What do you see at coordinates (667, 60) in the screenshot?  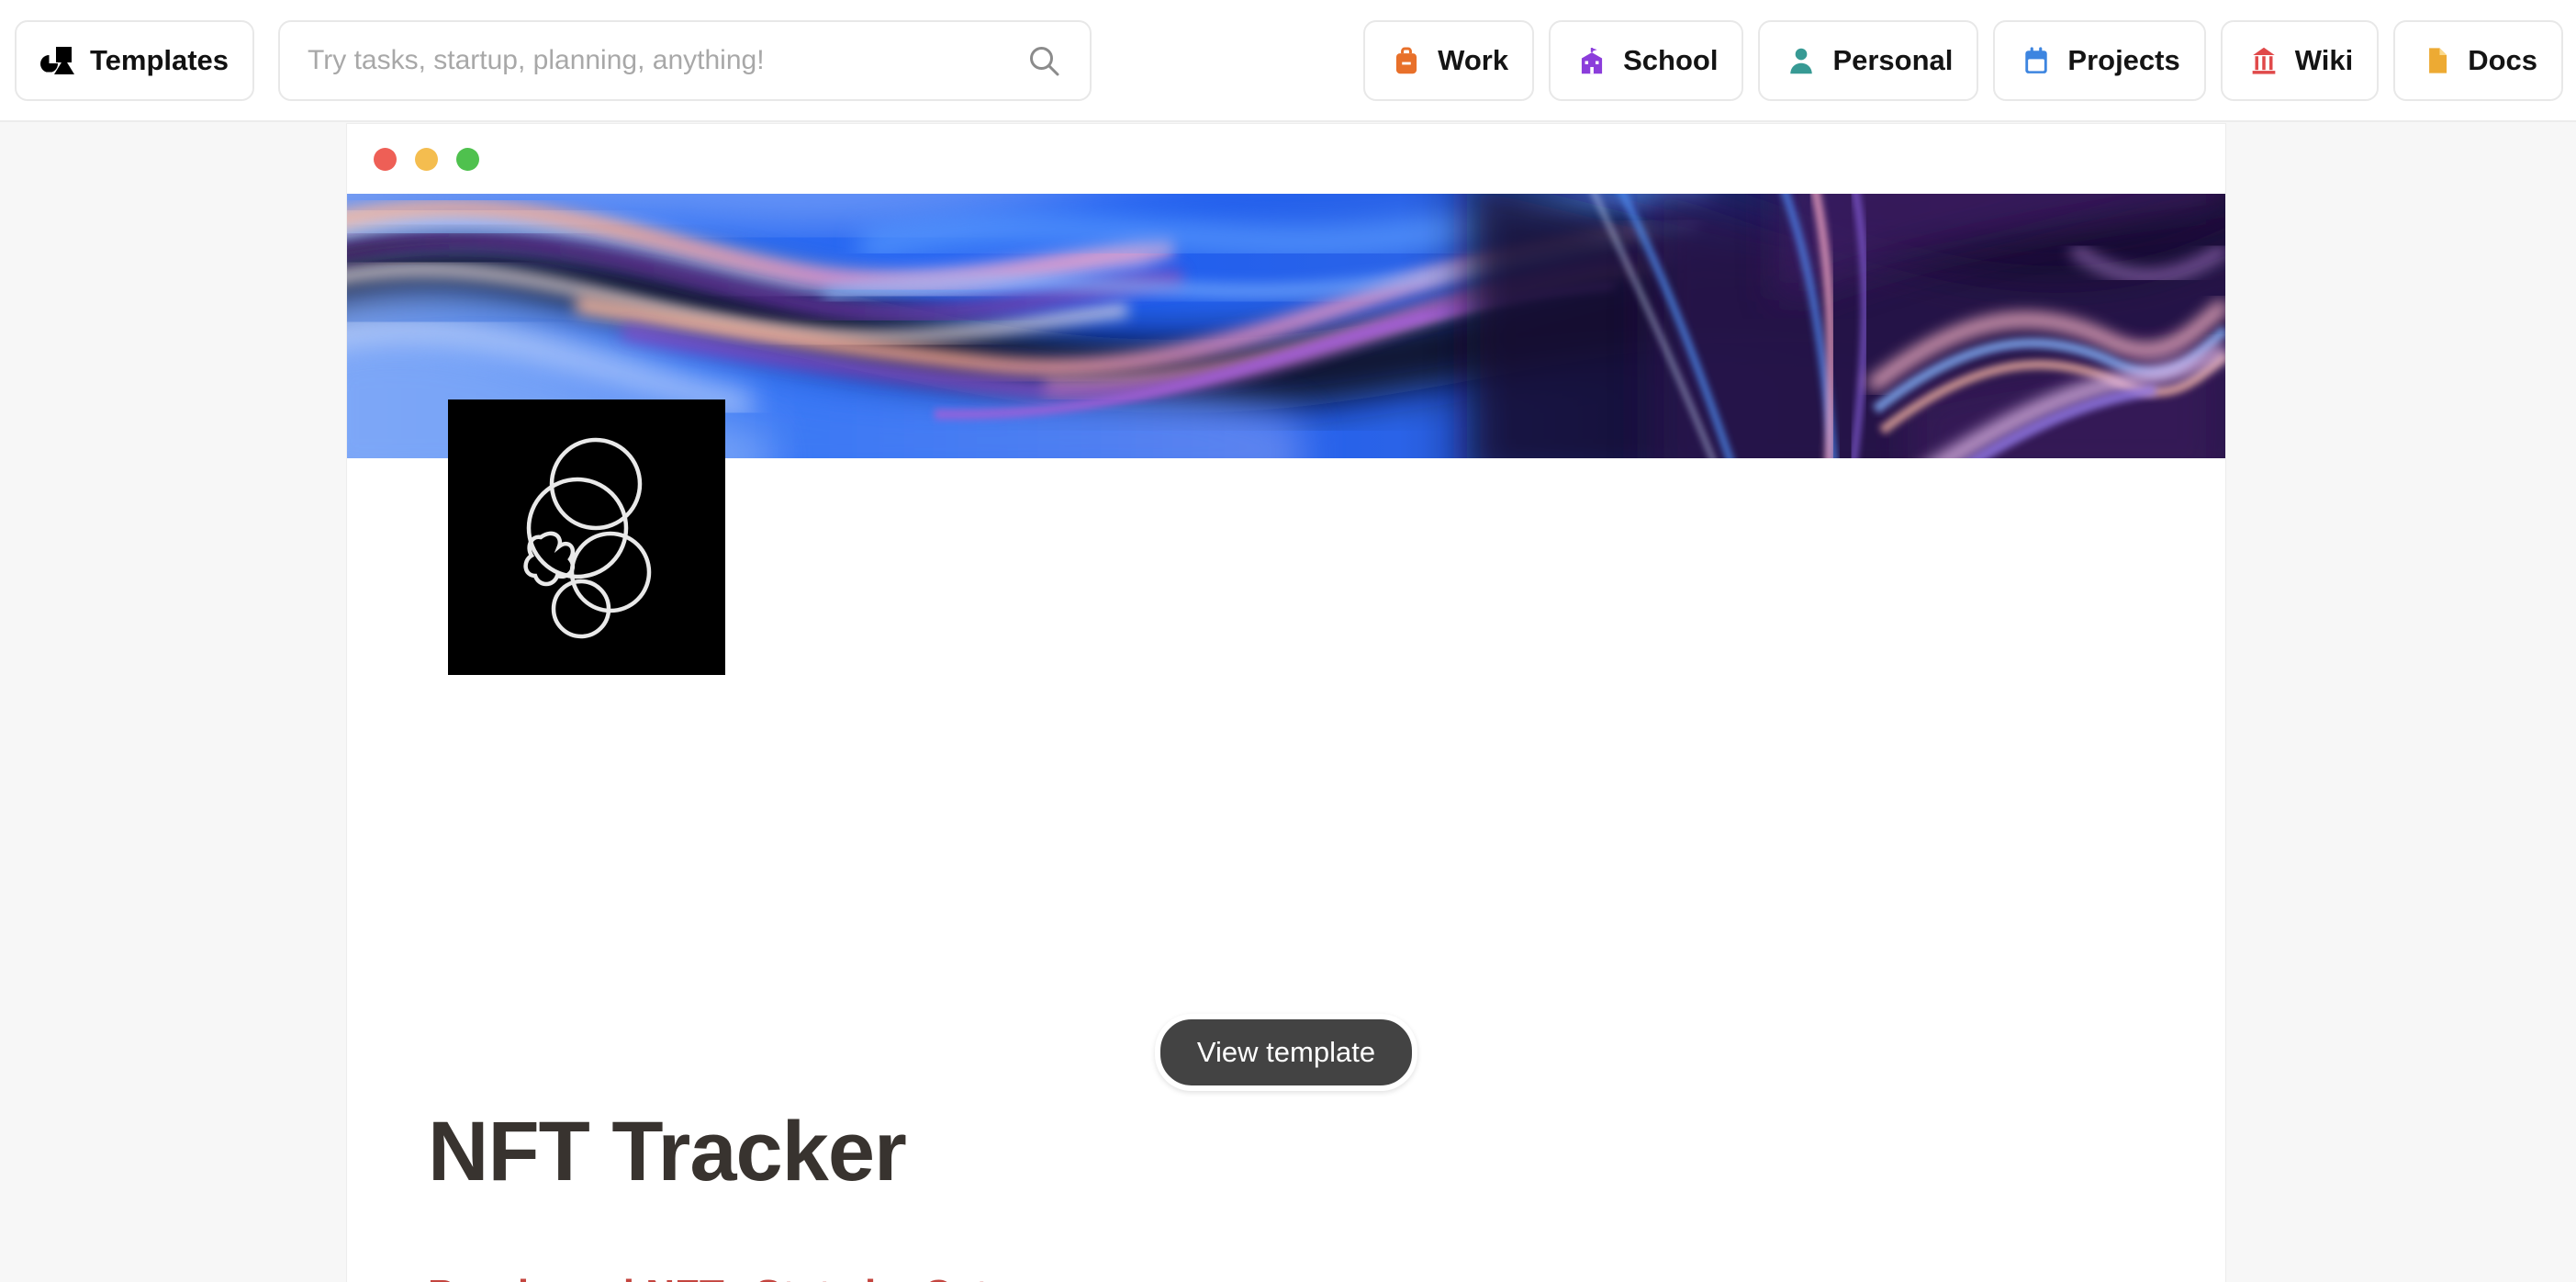 I see `search-input` at bounding box center [667, 60].